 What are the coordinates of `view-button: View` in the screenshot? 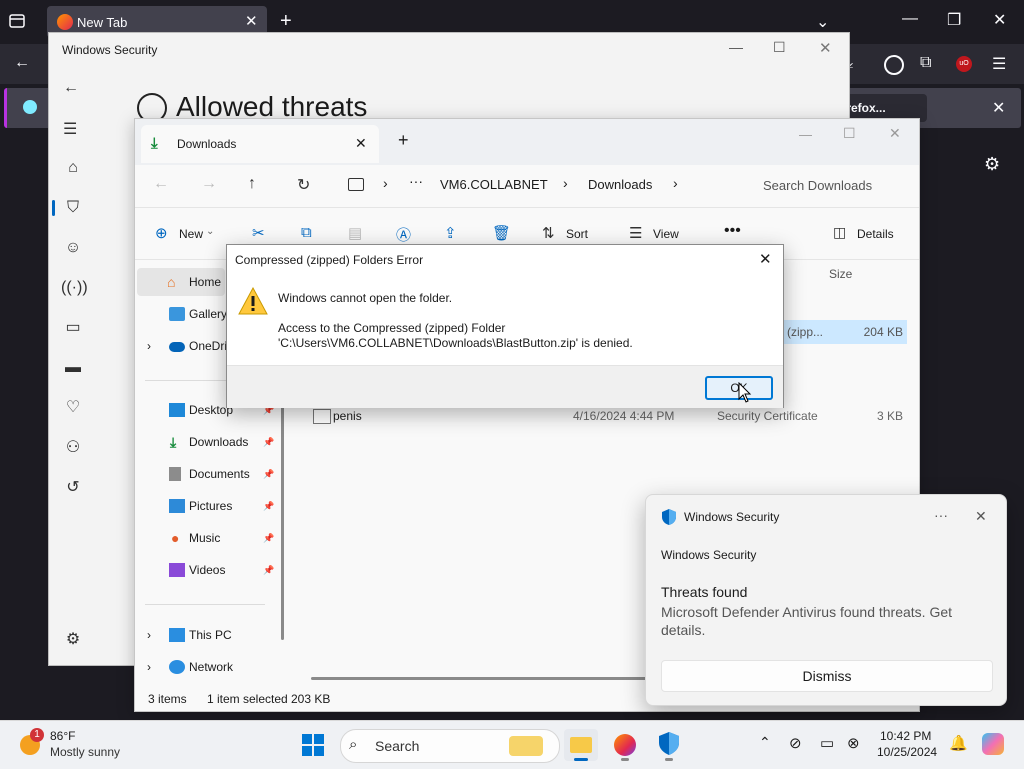 It's located at (666, 234).